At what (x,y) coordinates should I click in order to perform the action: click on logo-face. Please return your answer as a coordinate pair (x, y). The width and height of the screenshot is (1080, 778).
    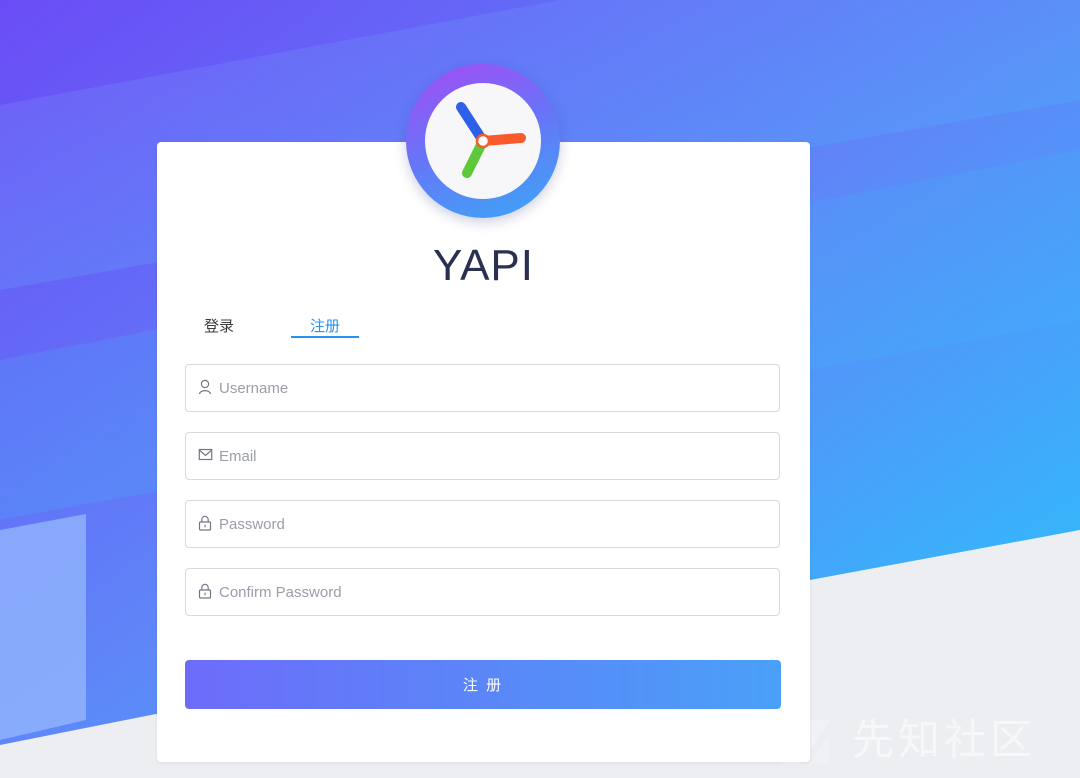
    Looking at the image, I should click on (483, 141).